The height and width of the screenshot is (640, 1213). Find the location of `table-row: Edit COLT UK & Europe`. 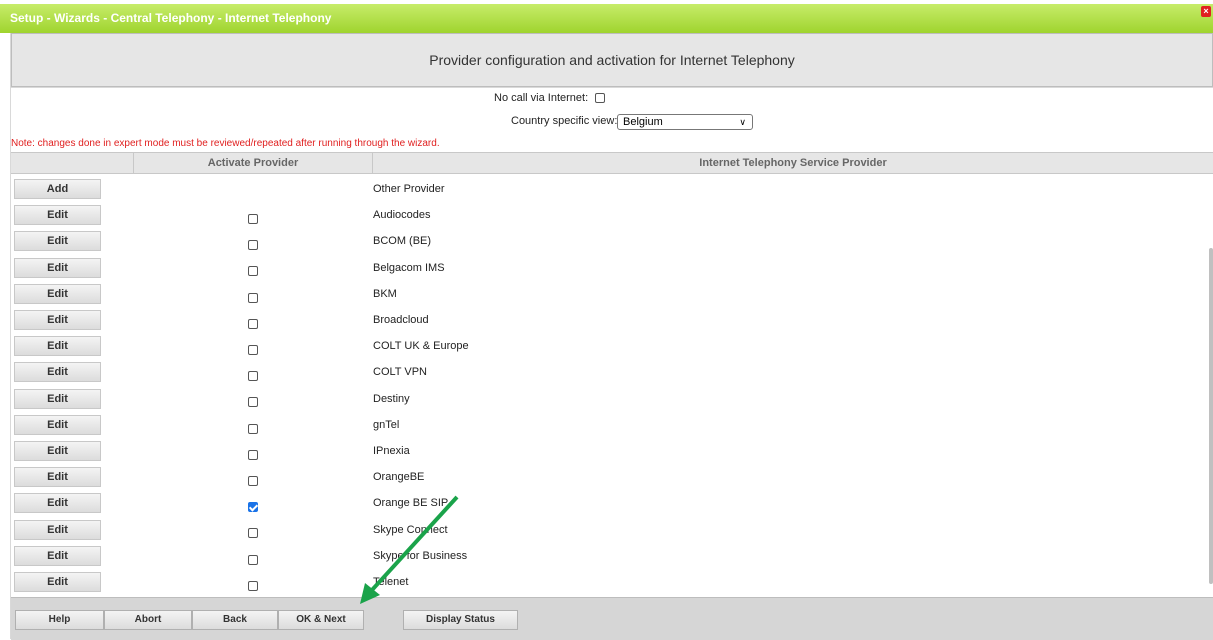

table-row: Edit COLT UK & Europe is located at coordinates (612, 346).